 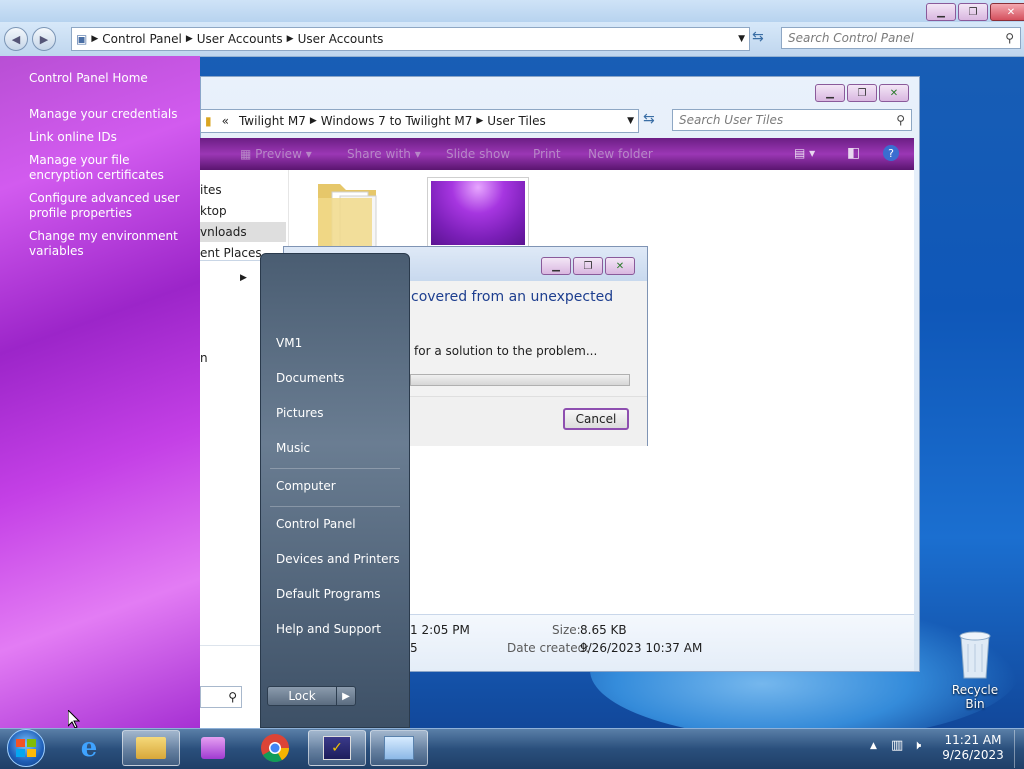 What do you see at coordinates (275, 748) in the screenshot?
I see `taskbar-chrome` at bounding box center [275, 748].